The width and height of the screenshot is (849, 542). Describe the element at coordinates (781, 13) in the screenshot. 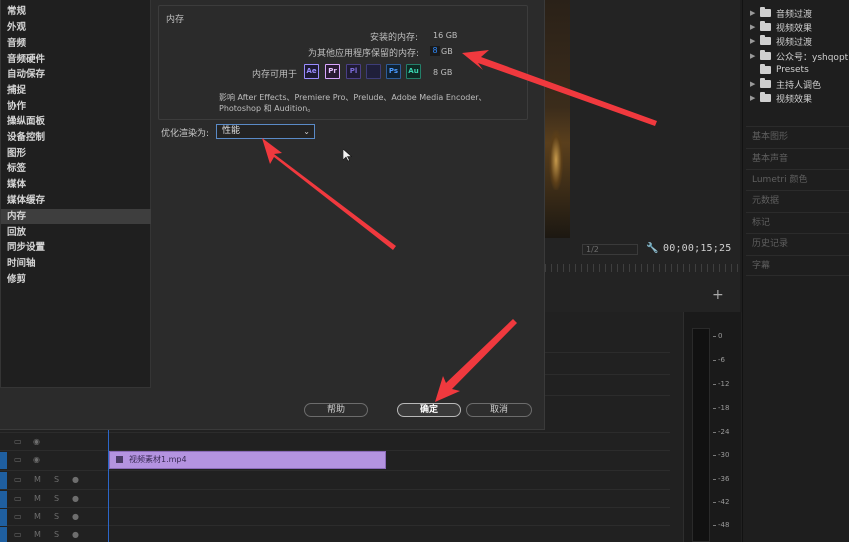

I see `tree-item: ▶ 音频过渡` at that location.